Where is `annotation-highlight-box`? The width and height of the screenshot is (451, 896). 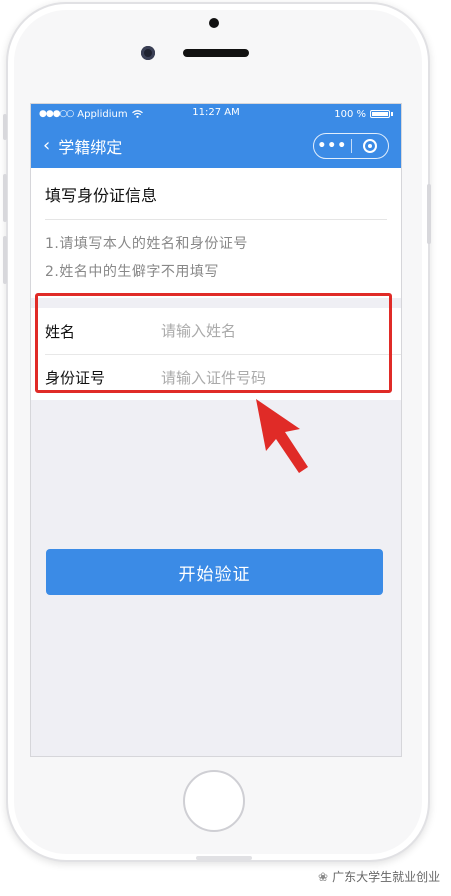 annotation-highlight-box is located at coordinates (213, 343).